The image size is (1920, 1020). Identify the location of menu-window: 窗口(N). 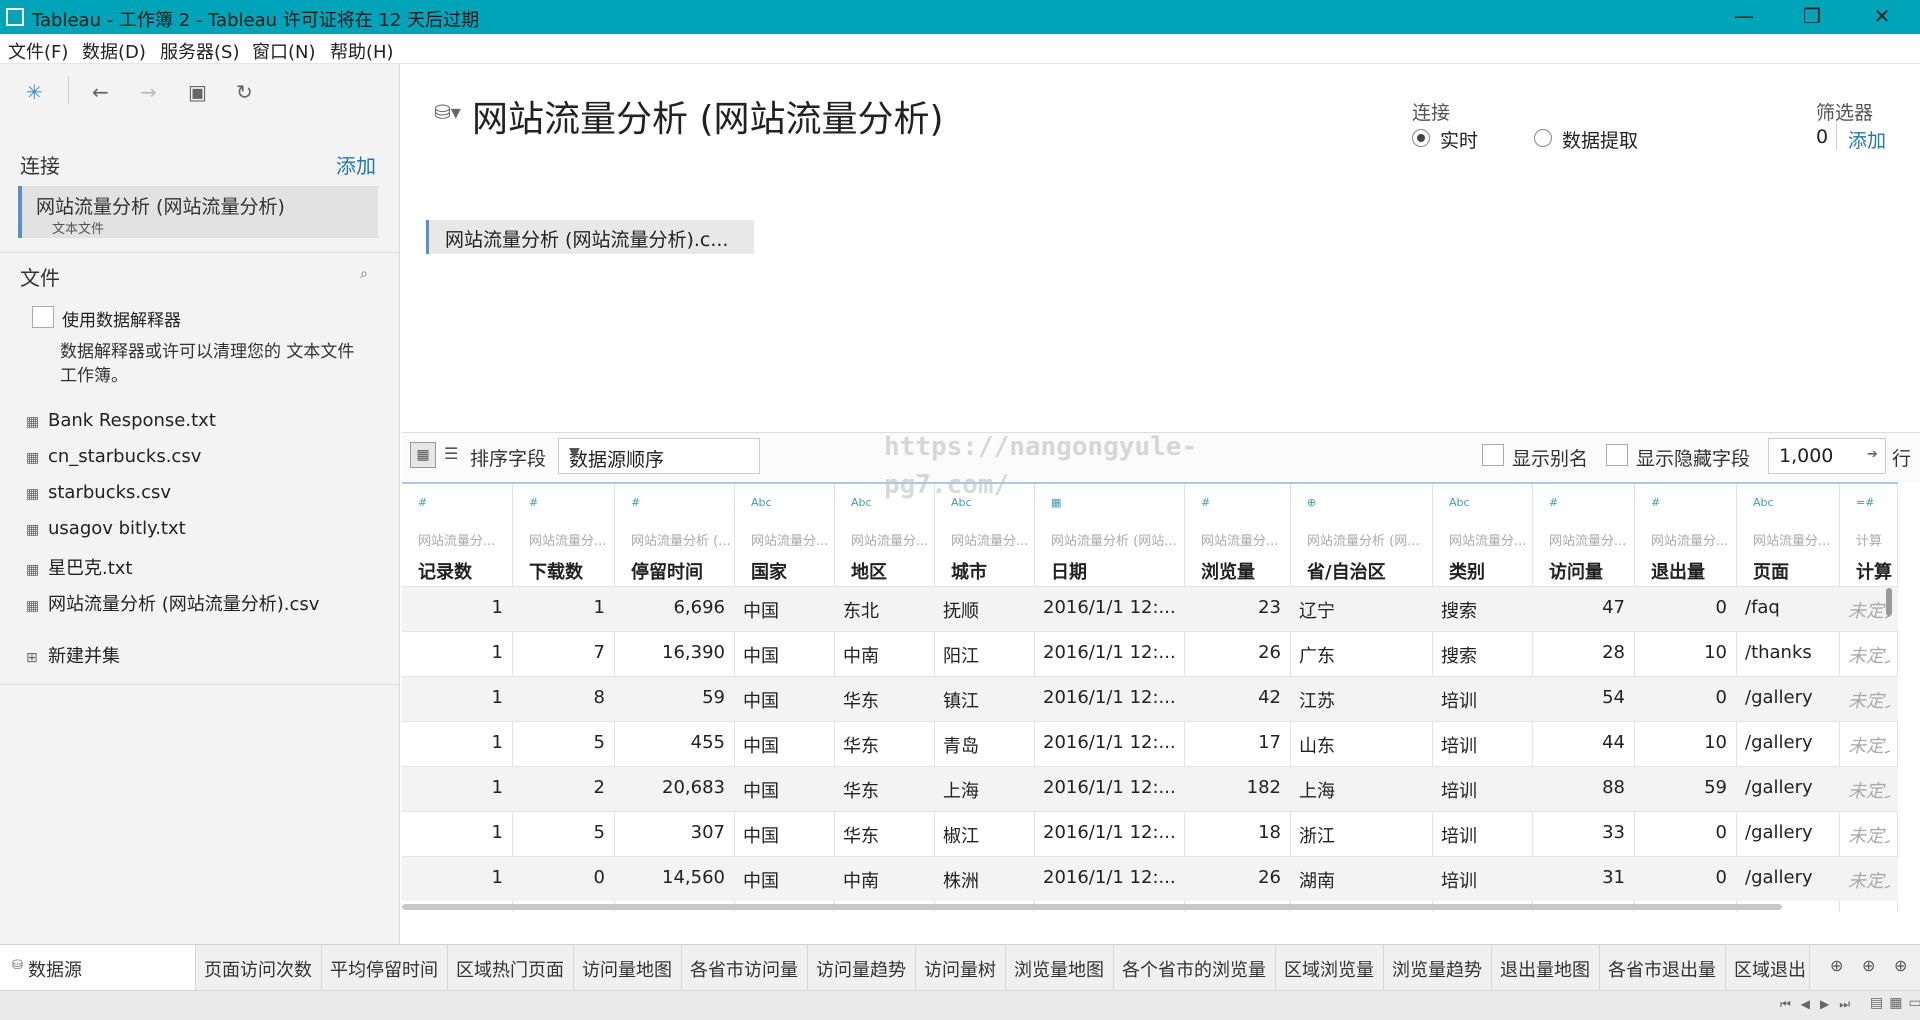
(284, 51).